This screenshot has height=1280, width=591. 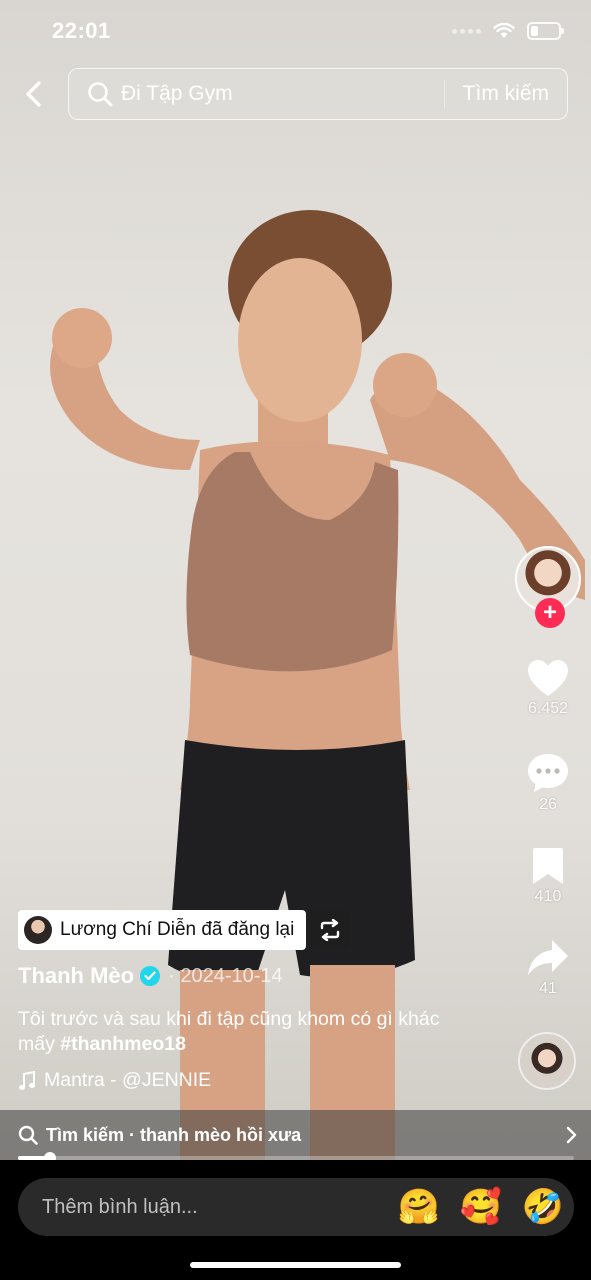 I want to click on music-note-icon, so click(x=27, y=1080).